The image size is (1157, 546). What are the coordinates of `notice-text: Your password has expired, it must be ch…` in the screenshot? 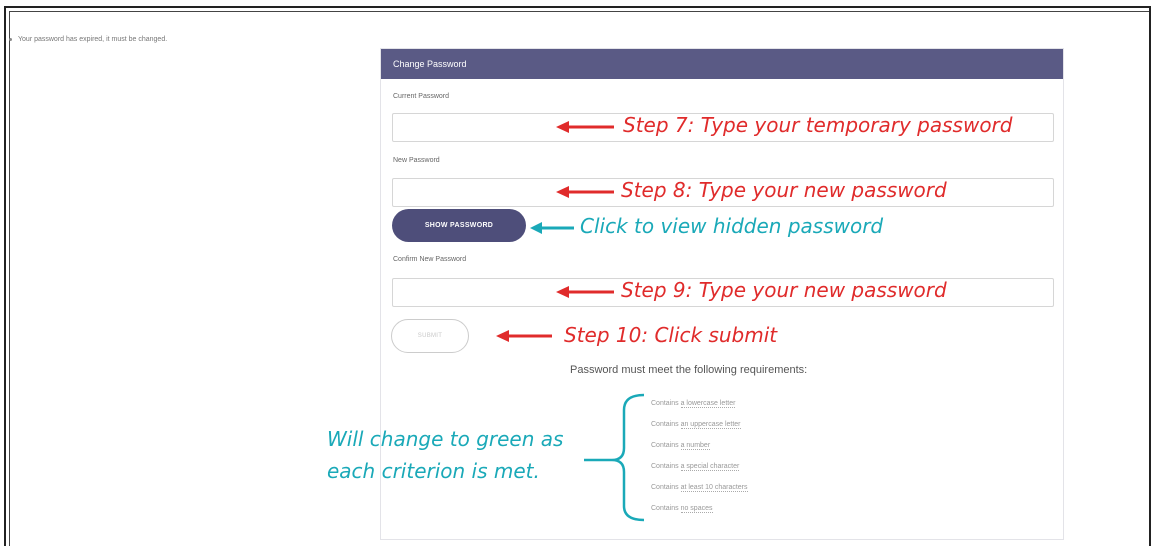 It's located at (93, 39).